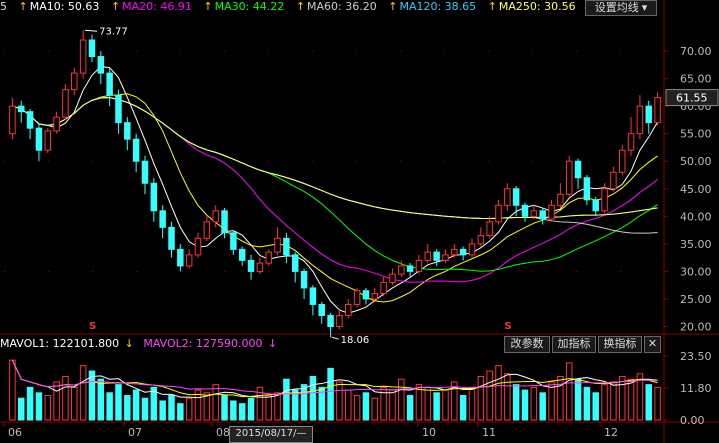 The image size is (719, 443). Describe the element at coordinates (696, 244) in the screenshot. I see `price-tick-label: 35.00` at that location.